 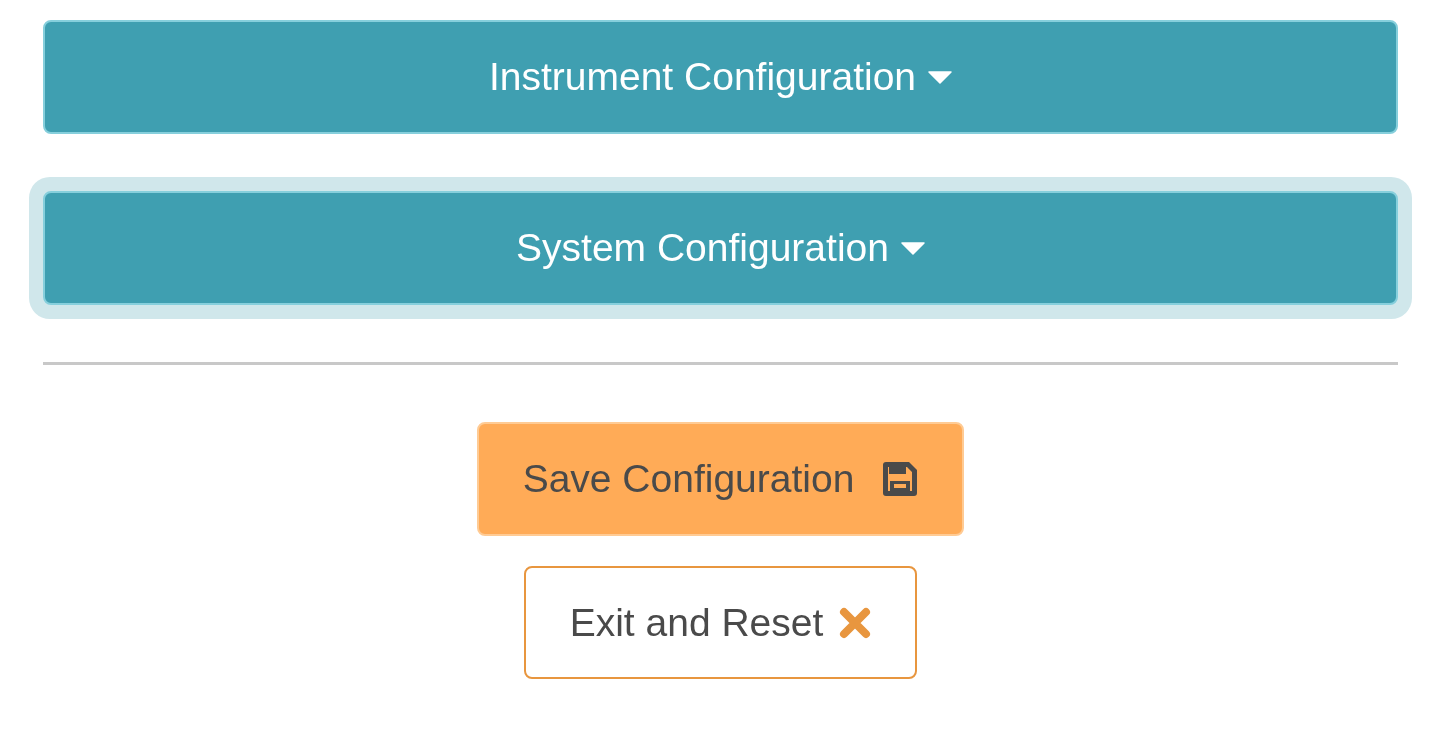 I want to click on exit-button: Exit and Reset, so click(x=720, y=622).